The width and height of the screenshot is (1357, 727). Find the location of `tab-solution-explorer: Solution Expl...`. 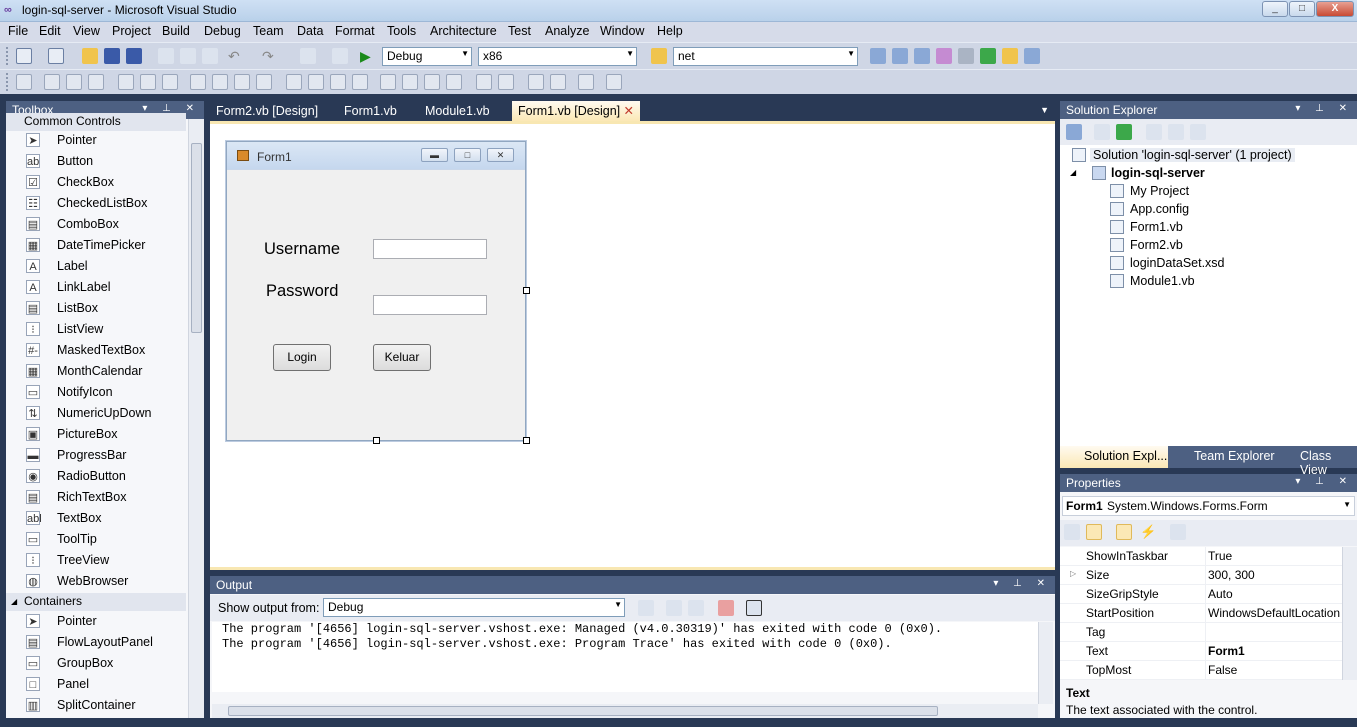

tab-solution-explorer: Solution Expl... is located at coordinates (1114, 457).